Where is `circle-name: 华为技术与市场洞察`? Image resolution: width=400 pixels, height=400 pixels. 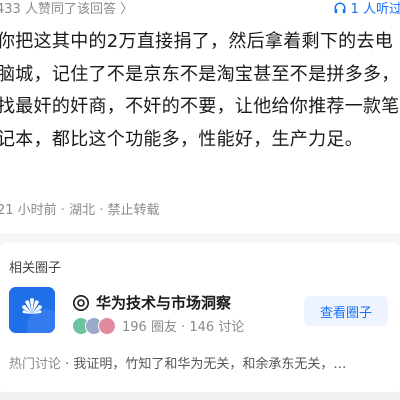 circle-name: 华为技术与市场洞察 is located at coordinates (164, 303).